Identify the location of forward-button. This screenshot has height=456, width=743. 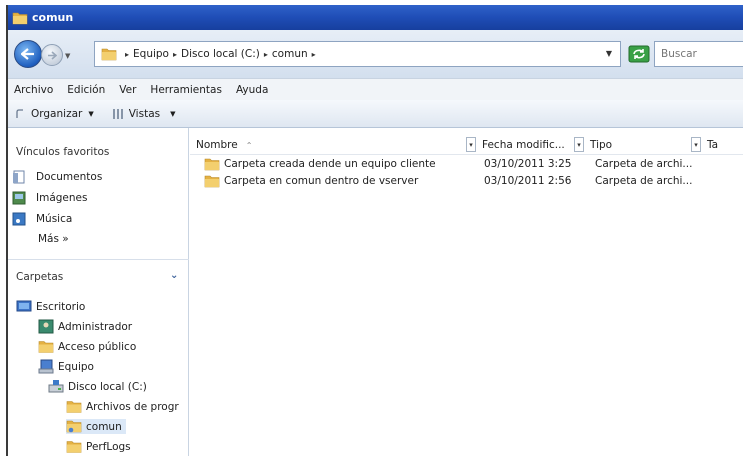
(52, 55).